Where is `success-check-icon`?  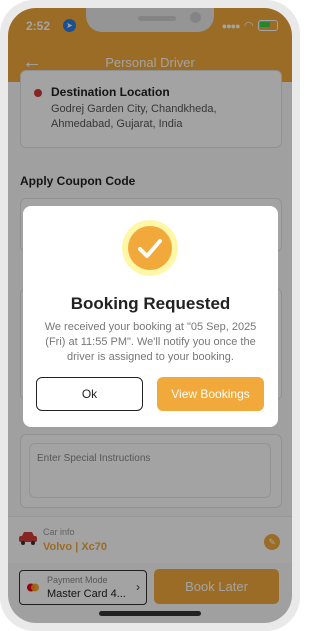 success-check-icon is located at coordinates (150, 248).